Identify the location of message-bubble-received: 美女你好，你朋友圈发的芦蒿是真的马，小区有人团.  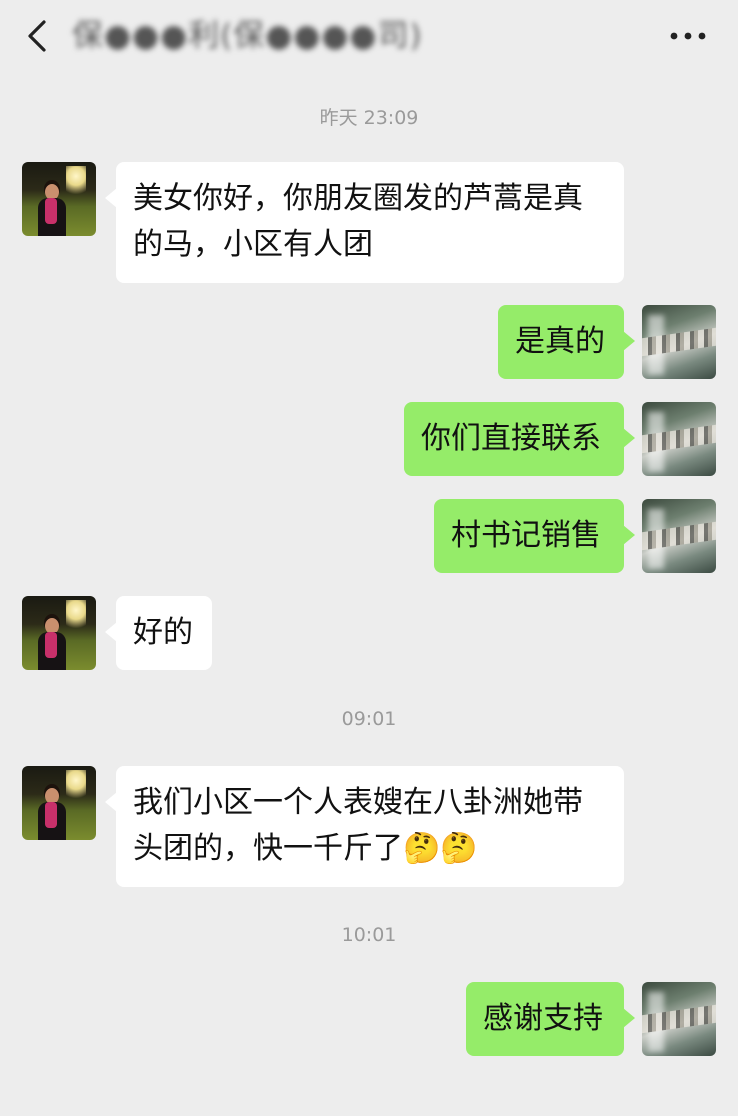
(364, 222).